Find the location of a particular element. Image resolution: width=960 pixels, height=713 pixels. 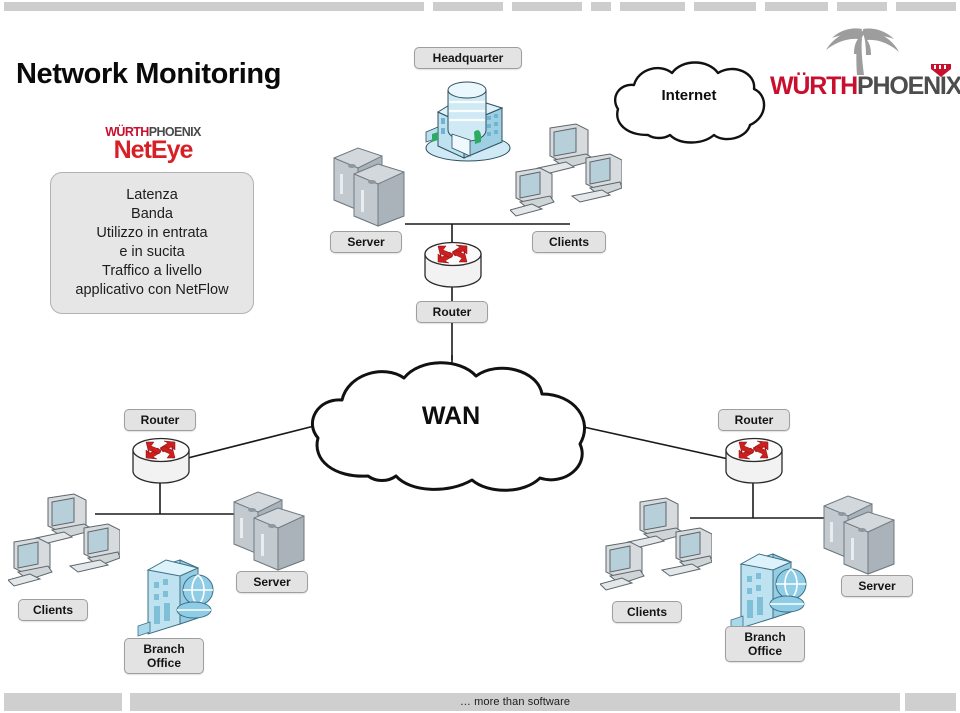

corp-logo-wuerth: WÜRTH is located at coordinates (814, 86).